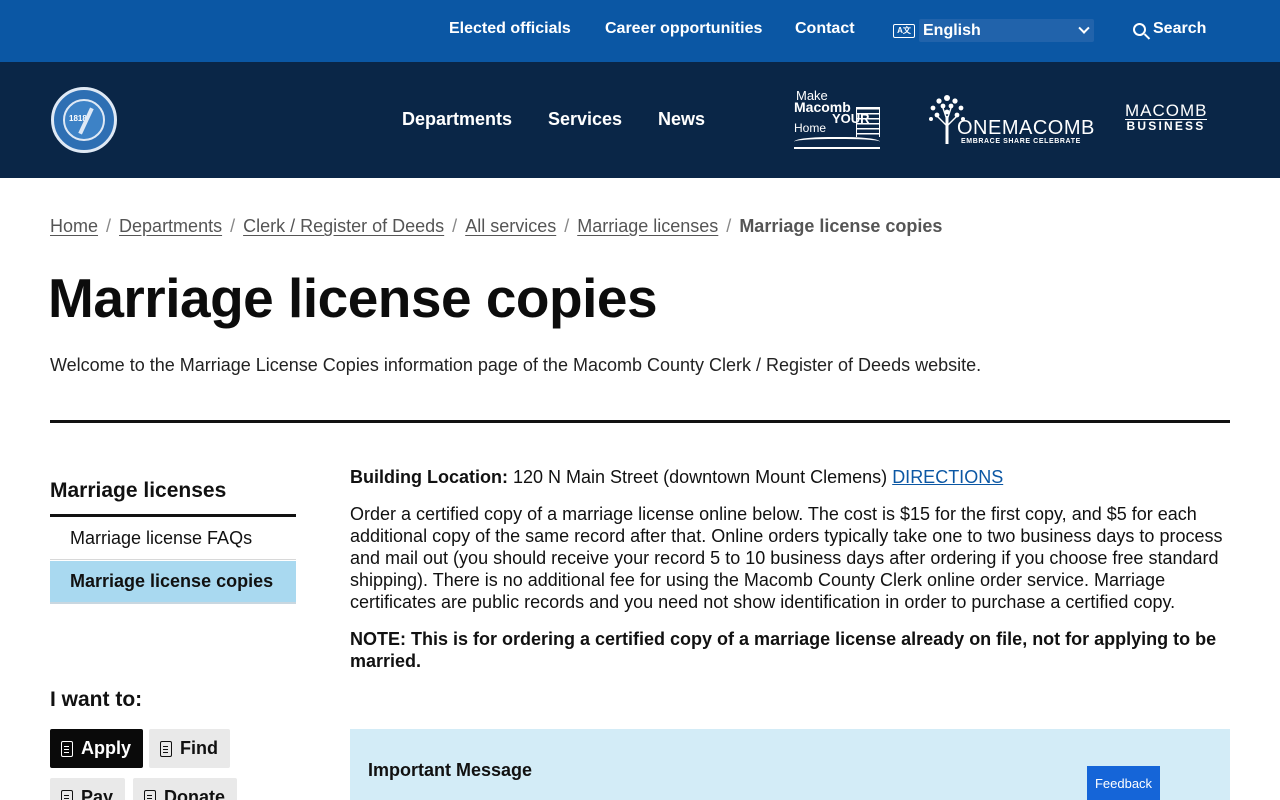 The image size is (1280, 800). What do you see at coordinates (457, 119) in the screenshot?
I see `nav-departments: Departments` at bounding box center [457, 119].